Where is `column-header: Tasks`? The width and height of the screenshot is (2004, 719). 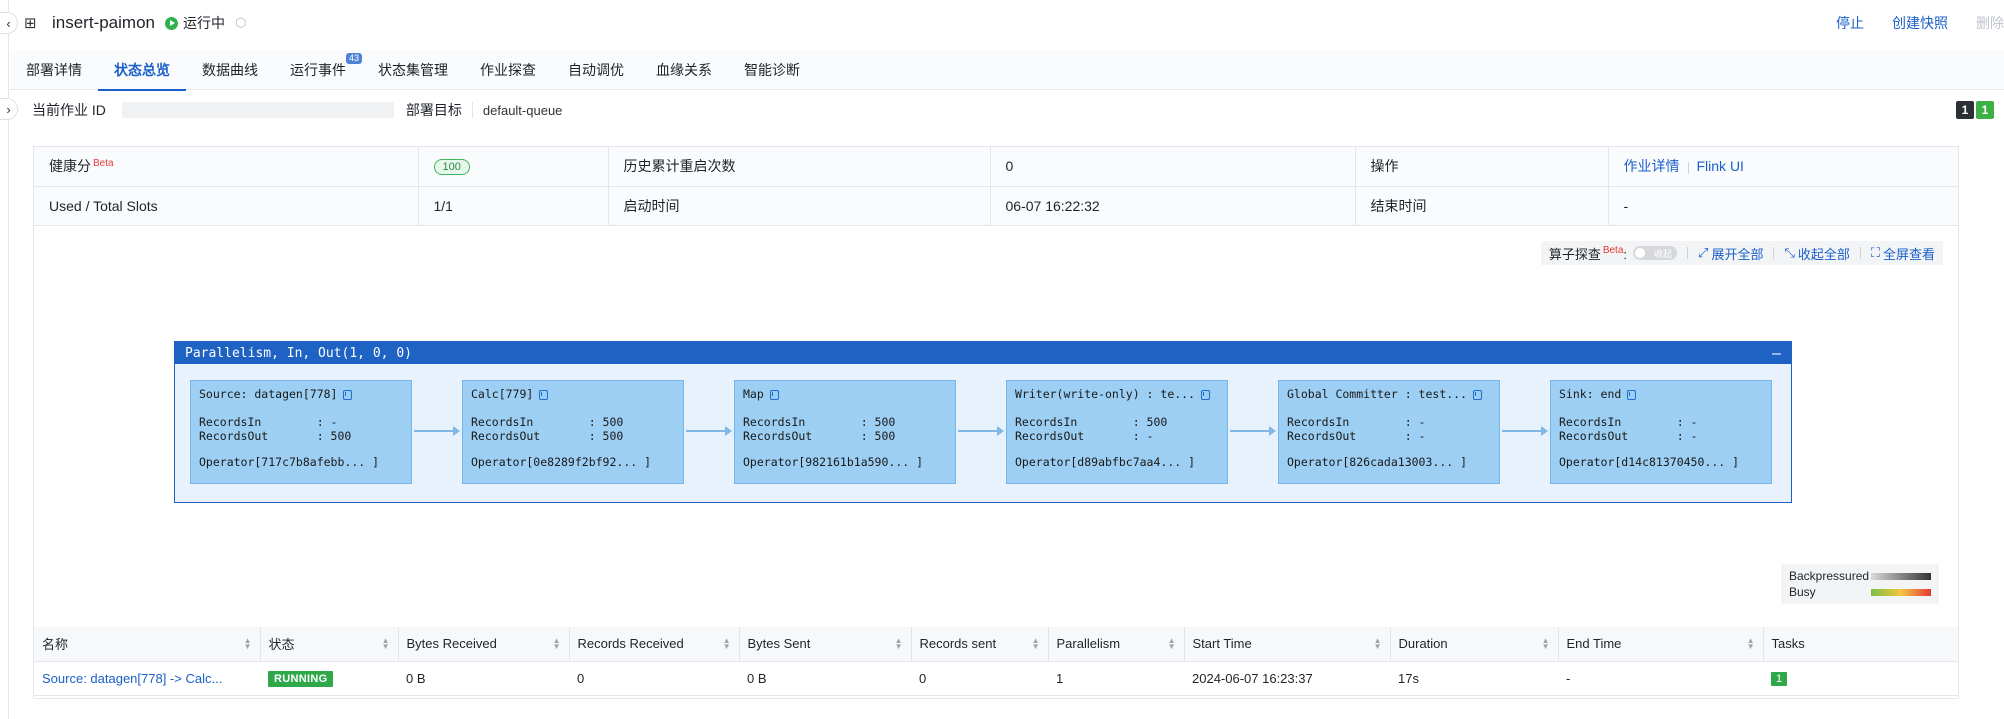 column-header: Tasks is located at coordinates (1860, 644).